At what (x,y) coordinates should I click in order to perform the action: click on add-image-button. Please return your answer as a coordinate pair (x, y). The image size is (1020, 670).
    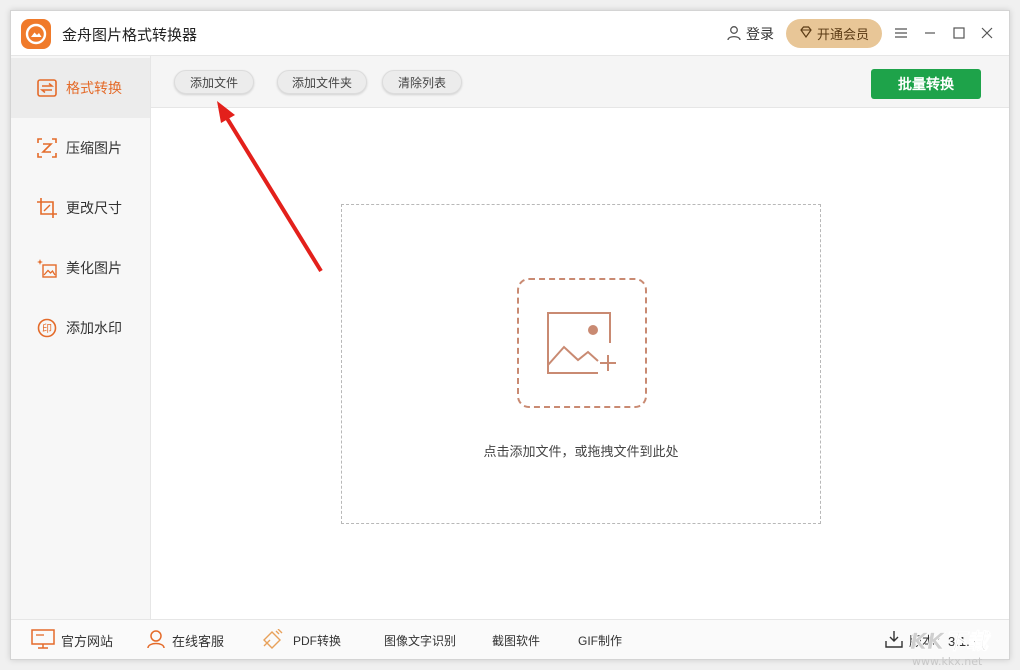
    Looking at the image, I should click on (582, 343).